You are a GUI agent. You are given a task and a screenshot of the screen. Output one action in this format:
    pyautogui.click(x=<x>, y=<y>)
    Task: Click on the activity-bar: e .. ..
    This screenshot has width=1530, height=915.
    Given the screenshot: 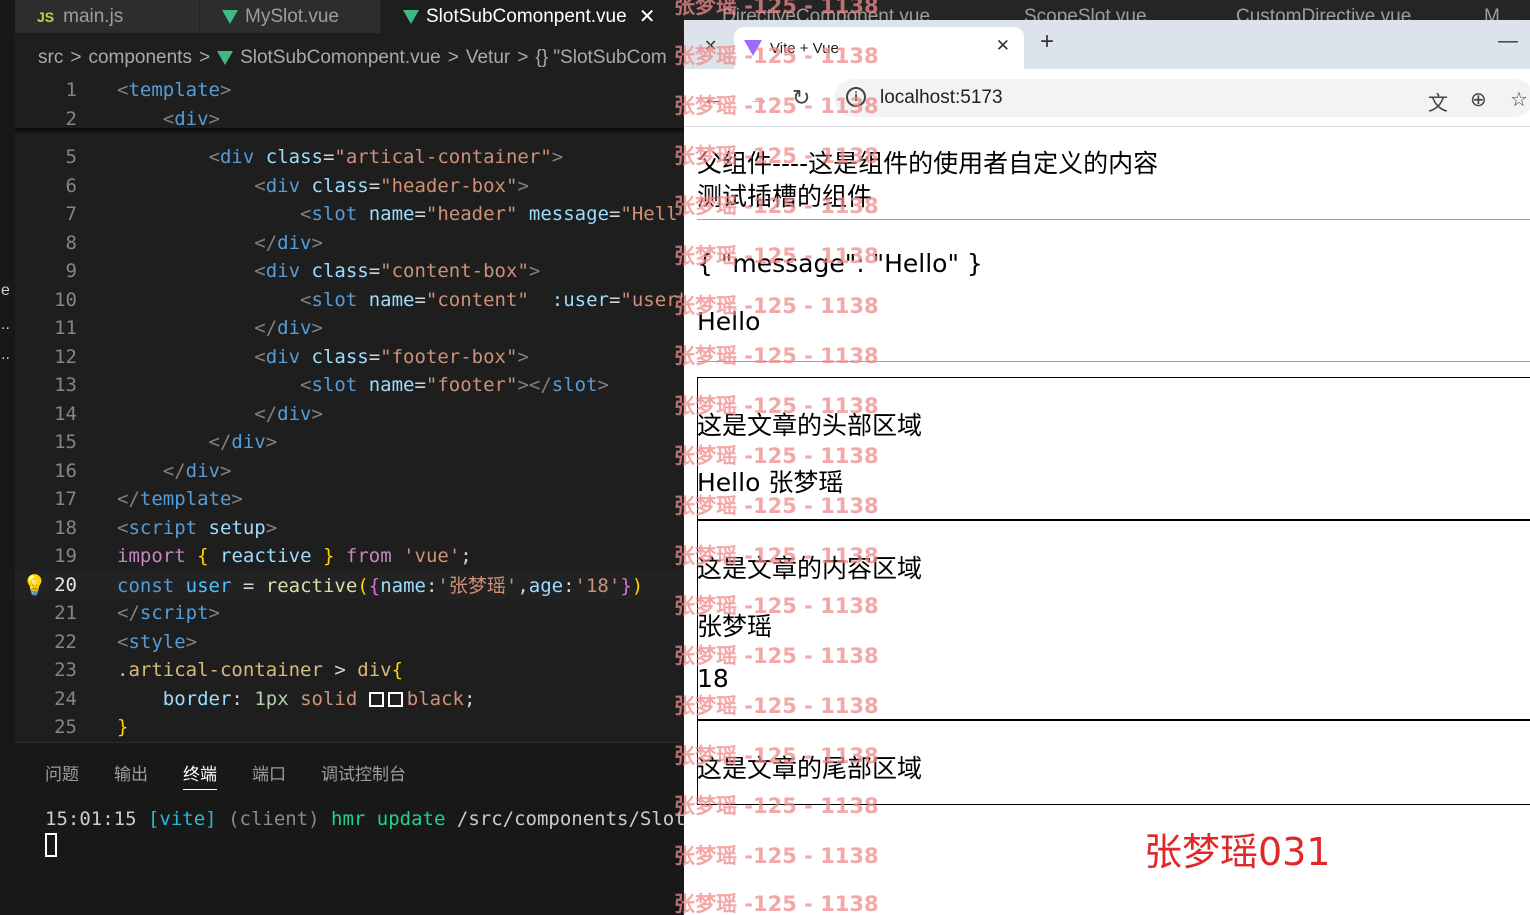 What is the action you would take?
    pyautogui.click(x=7, y=457)
    